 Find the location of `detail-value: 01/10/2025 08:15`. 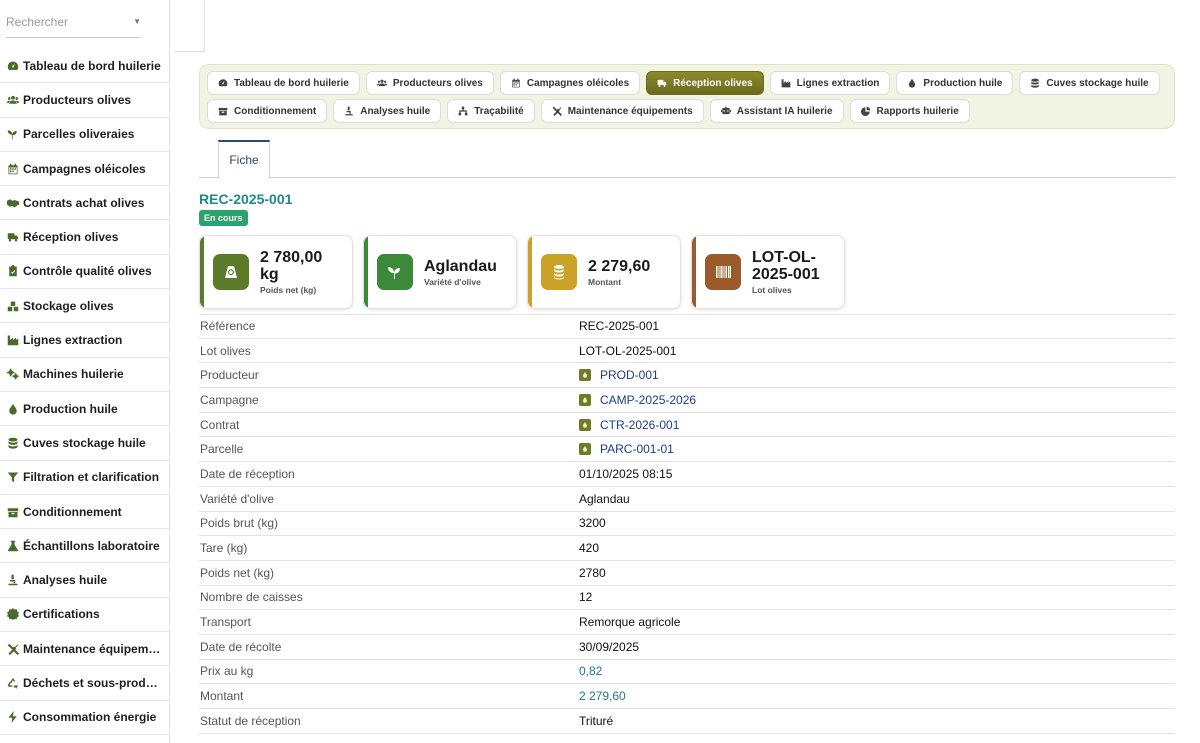

detail-value: 01/10/2025 08:15 is located at coordinates (625, 474).